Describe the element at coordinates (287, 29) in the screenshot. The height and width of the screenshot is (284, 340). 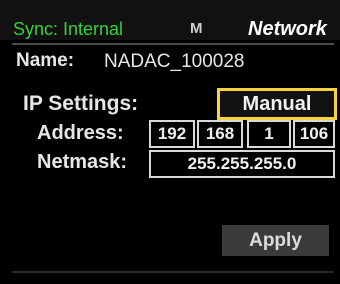
I see `tab-network: Network` at that location.